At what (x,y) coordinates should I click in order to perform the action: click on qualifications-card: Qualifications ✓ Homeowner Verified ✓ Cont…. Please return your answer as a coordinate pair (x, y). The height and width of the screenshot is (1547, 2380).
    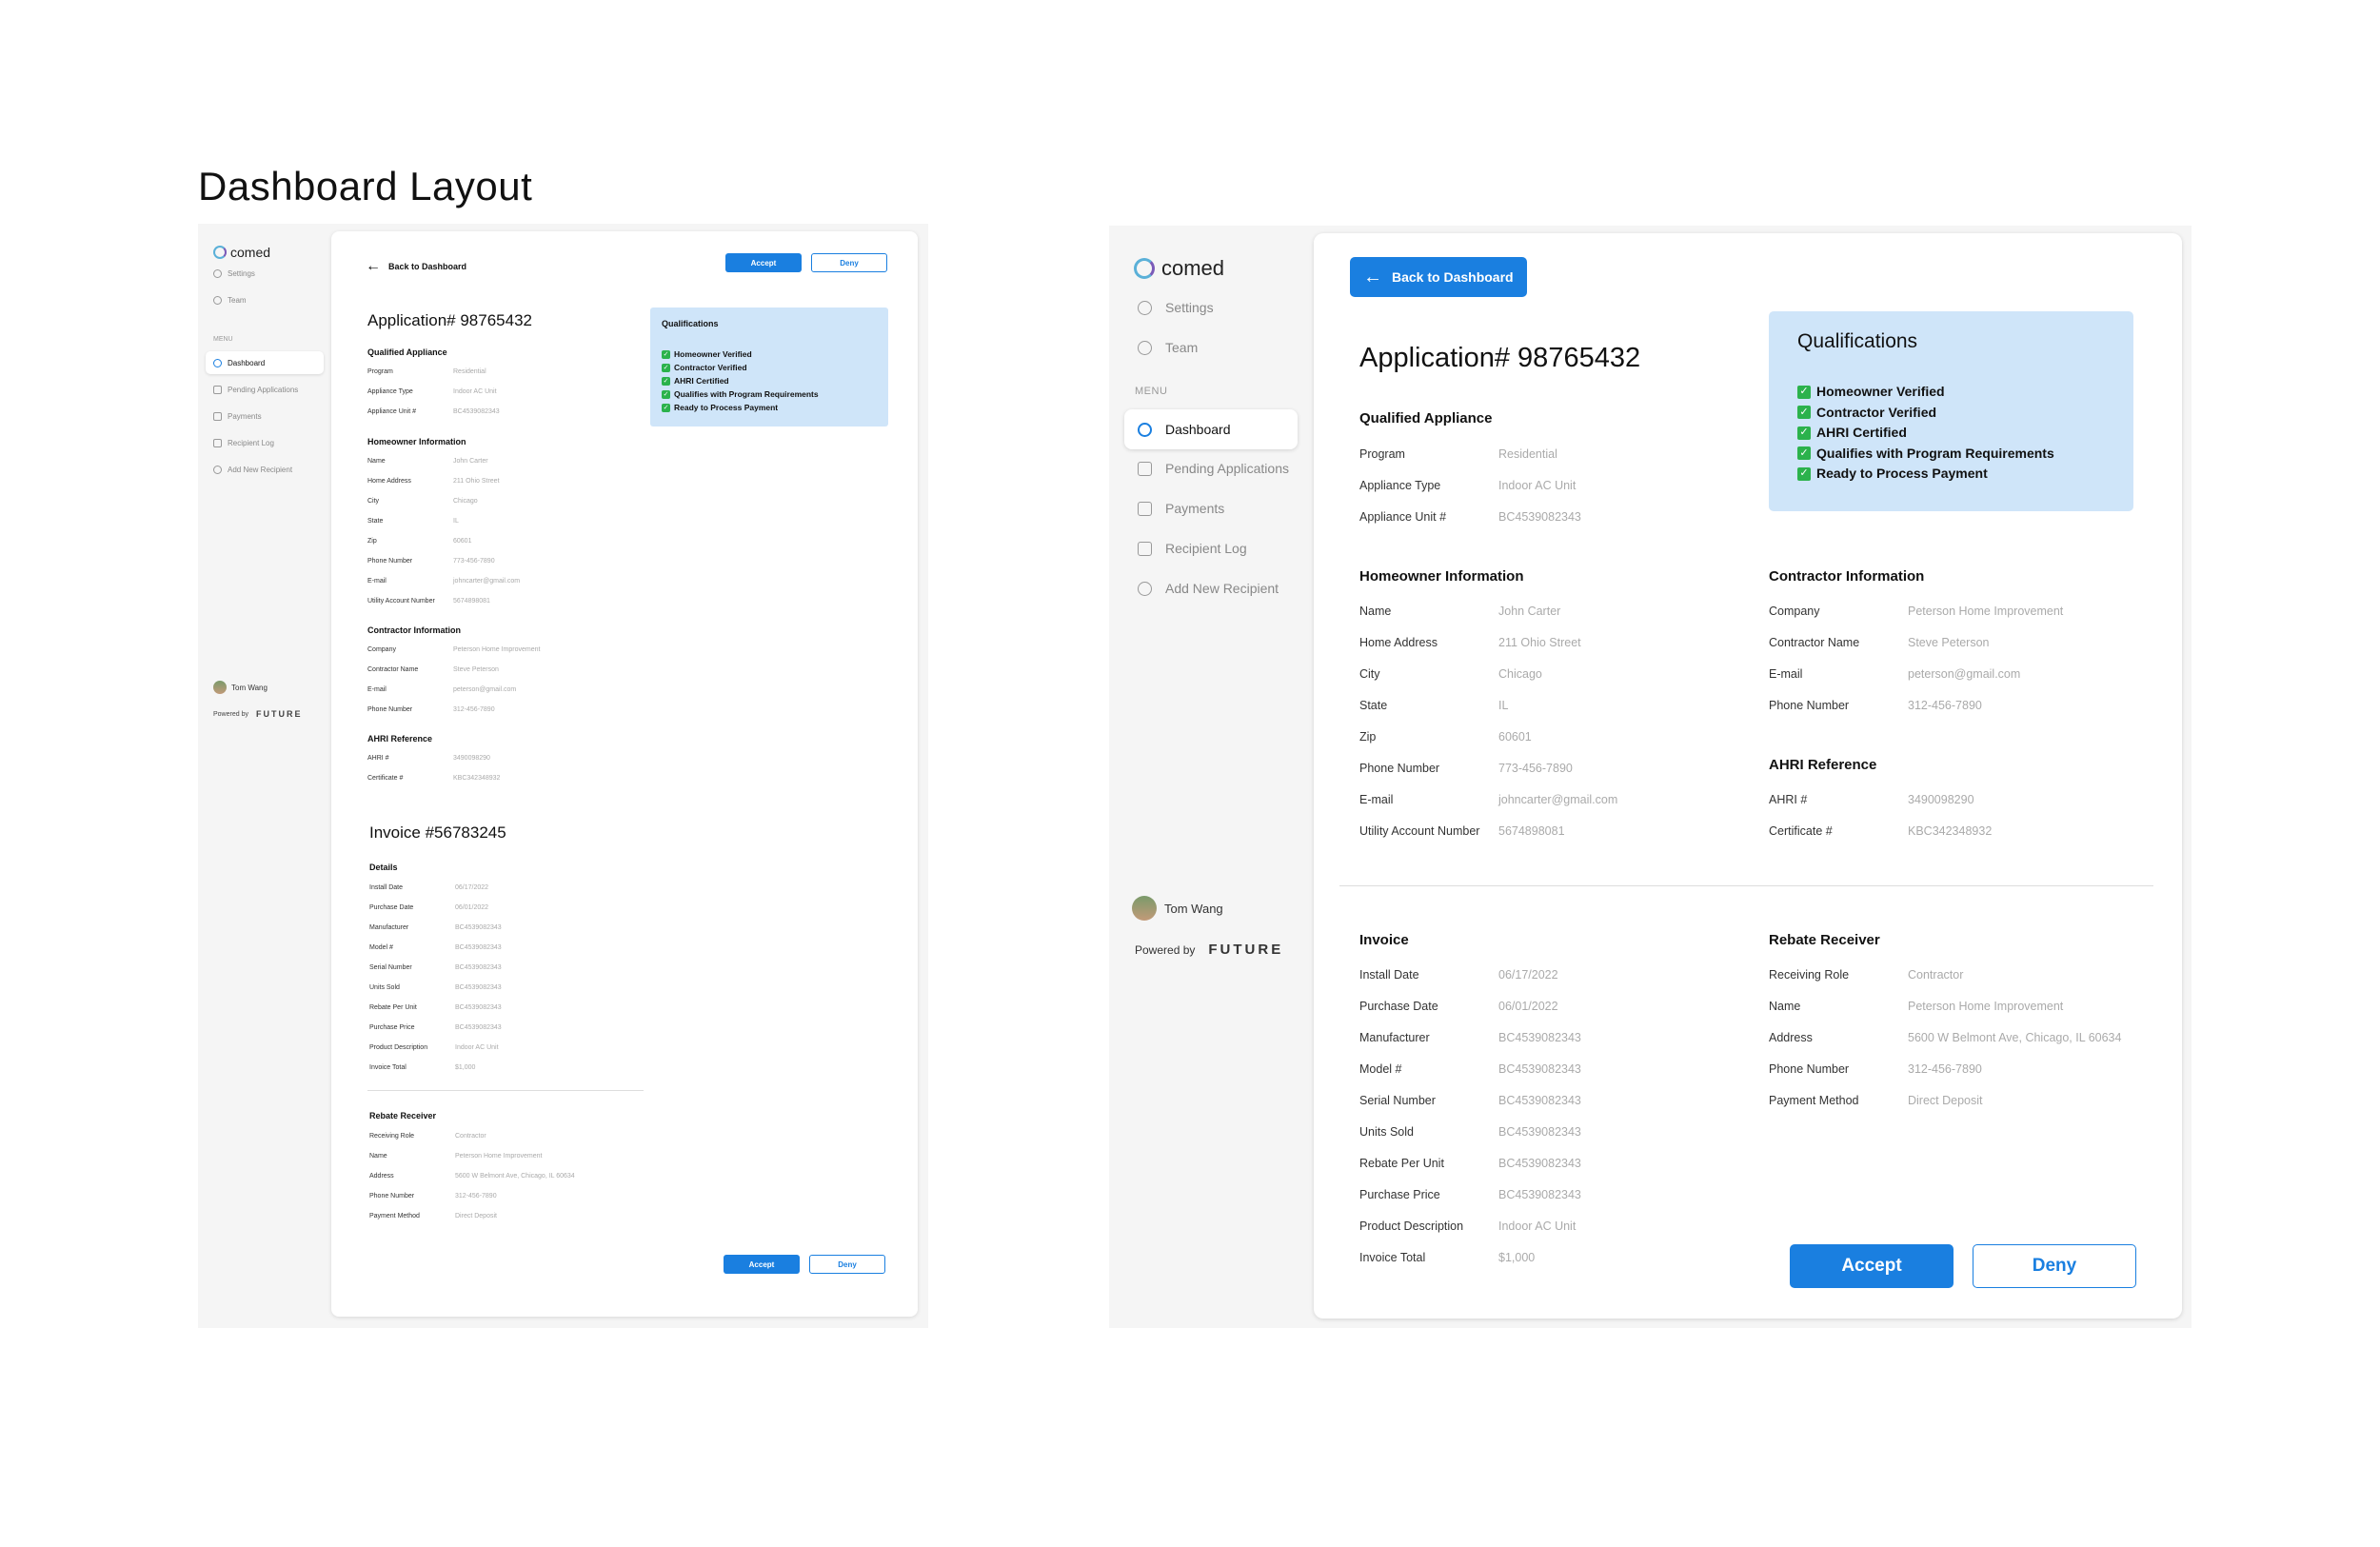
    Looking at the image, I should click on (769, 366).